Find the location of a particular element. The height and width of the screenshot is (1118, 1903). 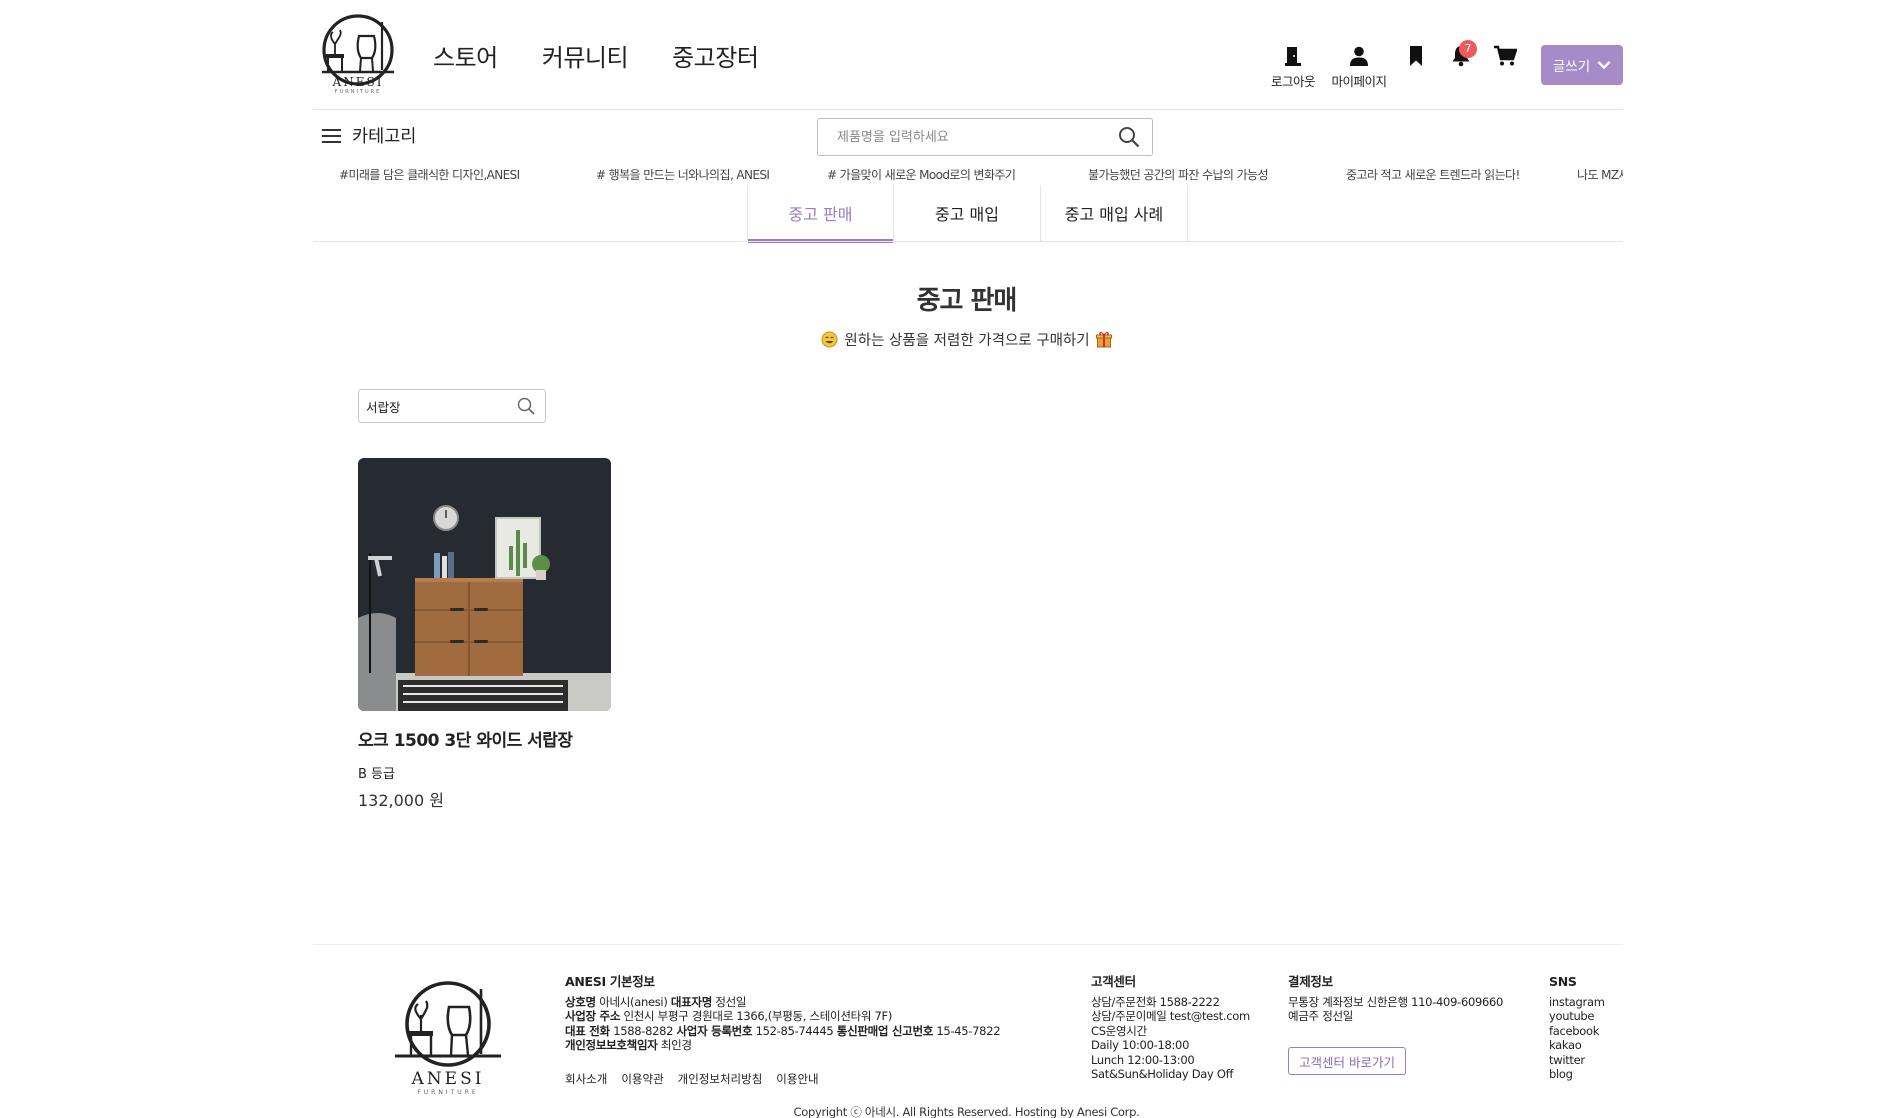

cs-line: CS운영시간 is located at coordinates (1119, 1030).